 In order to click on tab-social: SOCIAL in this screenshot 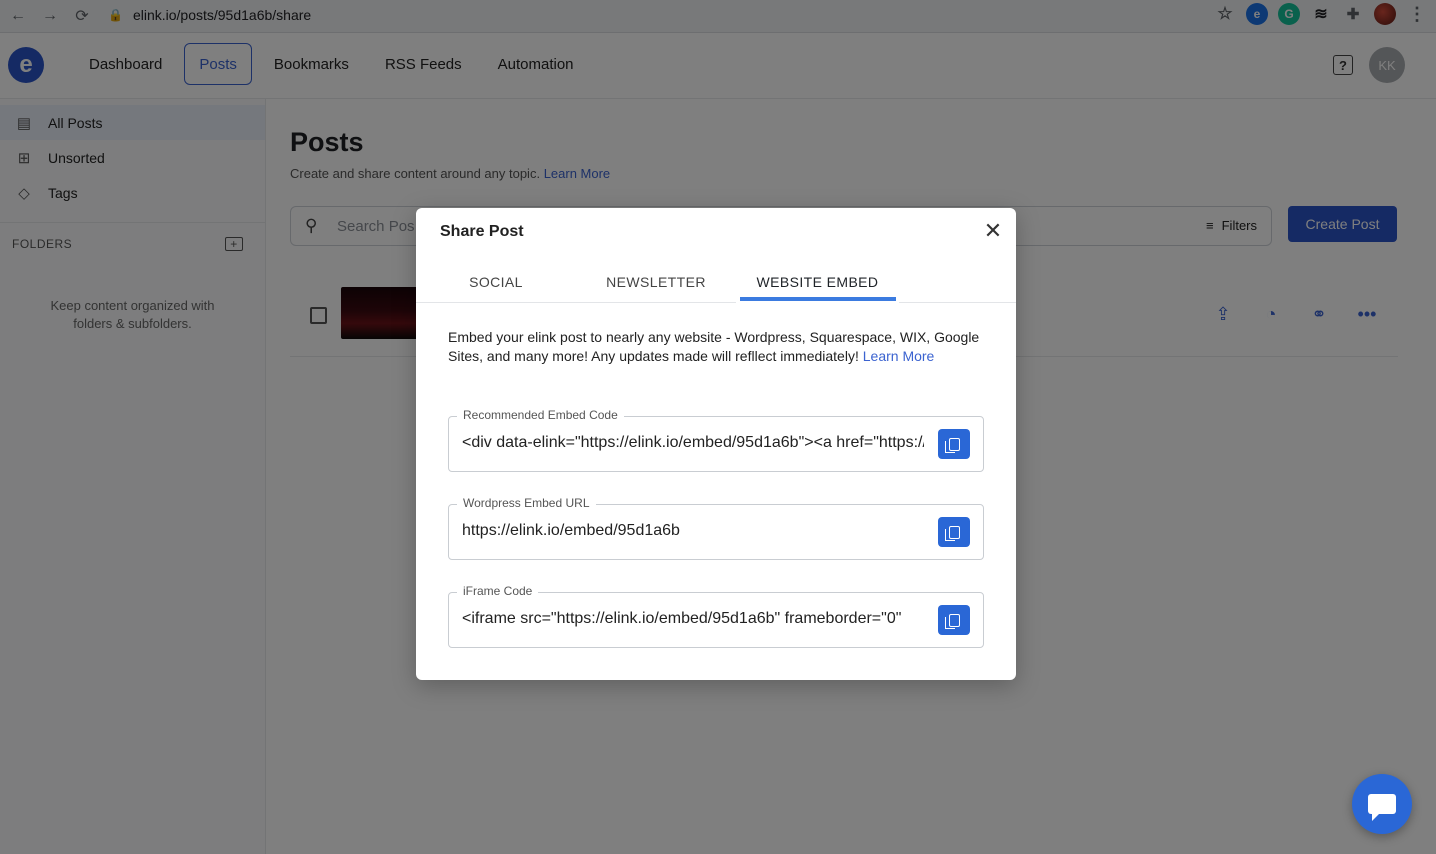, I will do `click(496, 281)`.